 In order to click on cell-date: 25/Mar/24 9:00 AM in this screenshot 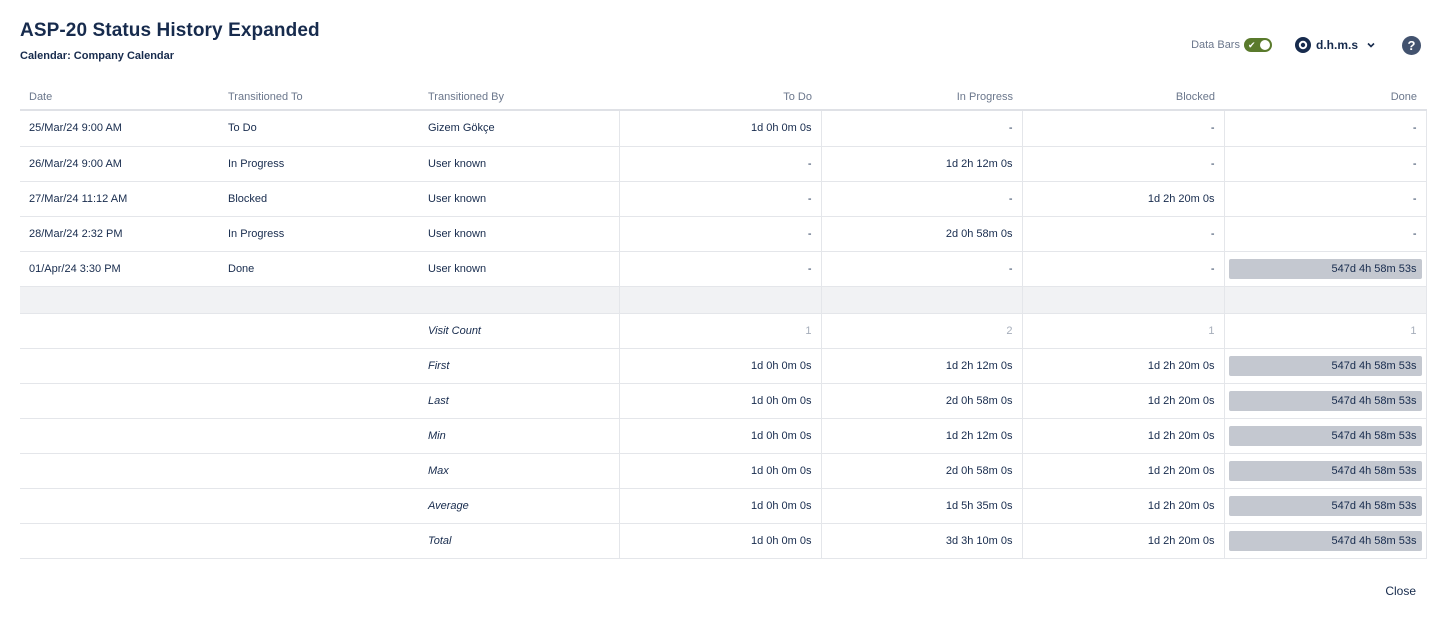, I will do `click(119, 128)`.